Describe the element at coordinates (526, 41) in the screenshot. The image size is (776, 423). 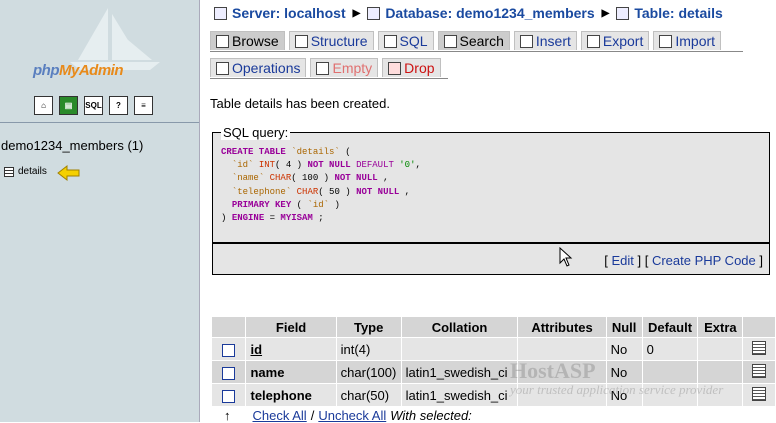
I see `insert-icon` at that location.